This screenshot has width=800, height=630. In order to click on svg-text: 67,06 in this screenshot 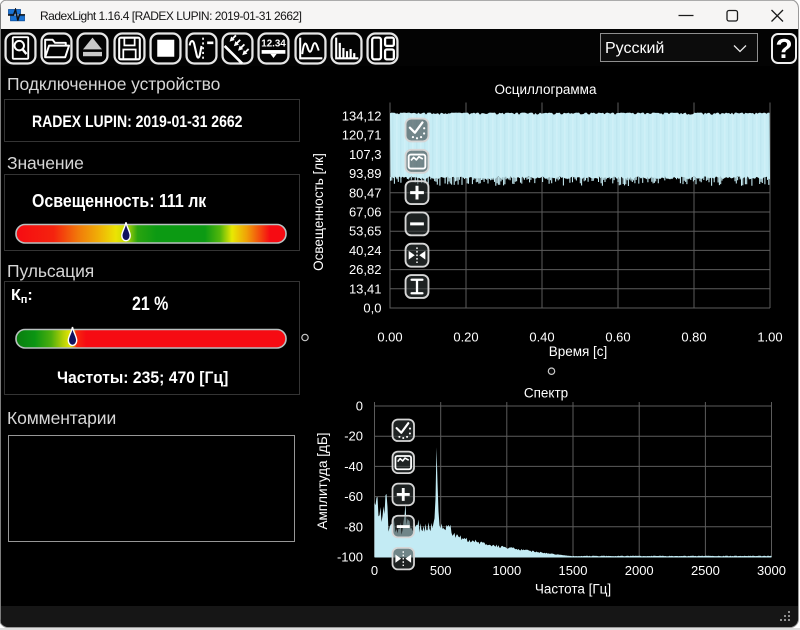, I will do `click(365, 212)`.